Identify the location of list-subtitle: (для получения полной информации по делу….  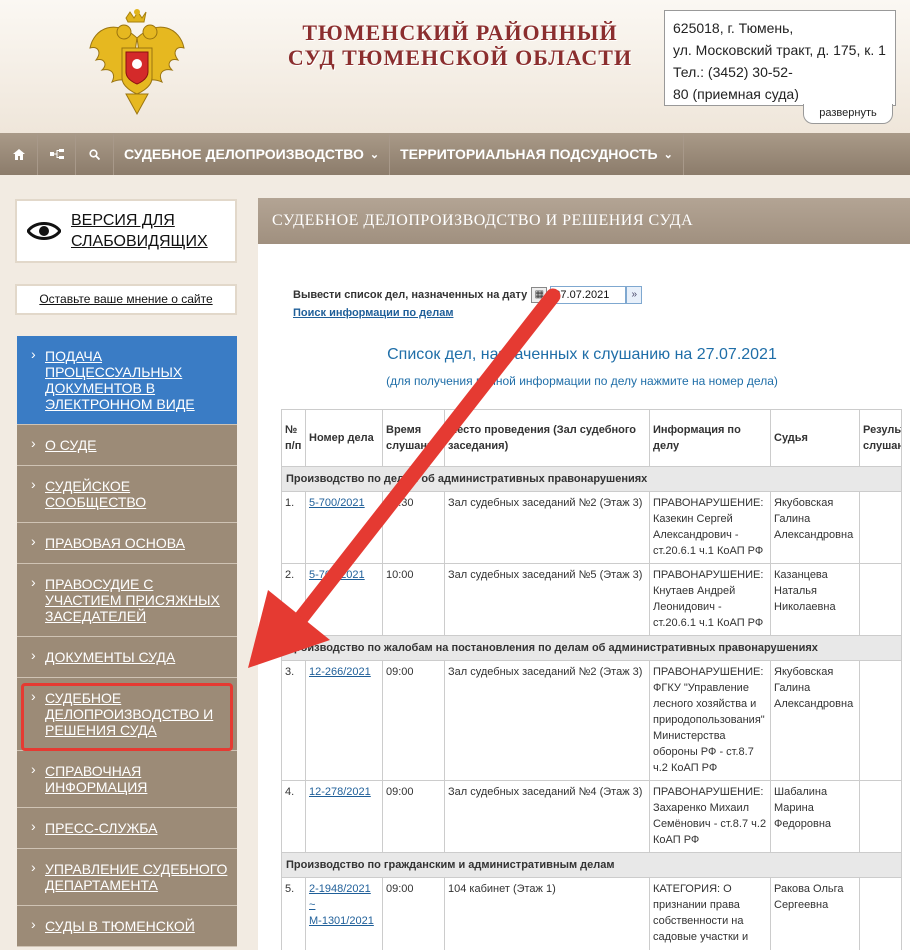
(582, 381).